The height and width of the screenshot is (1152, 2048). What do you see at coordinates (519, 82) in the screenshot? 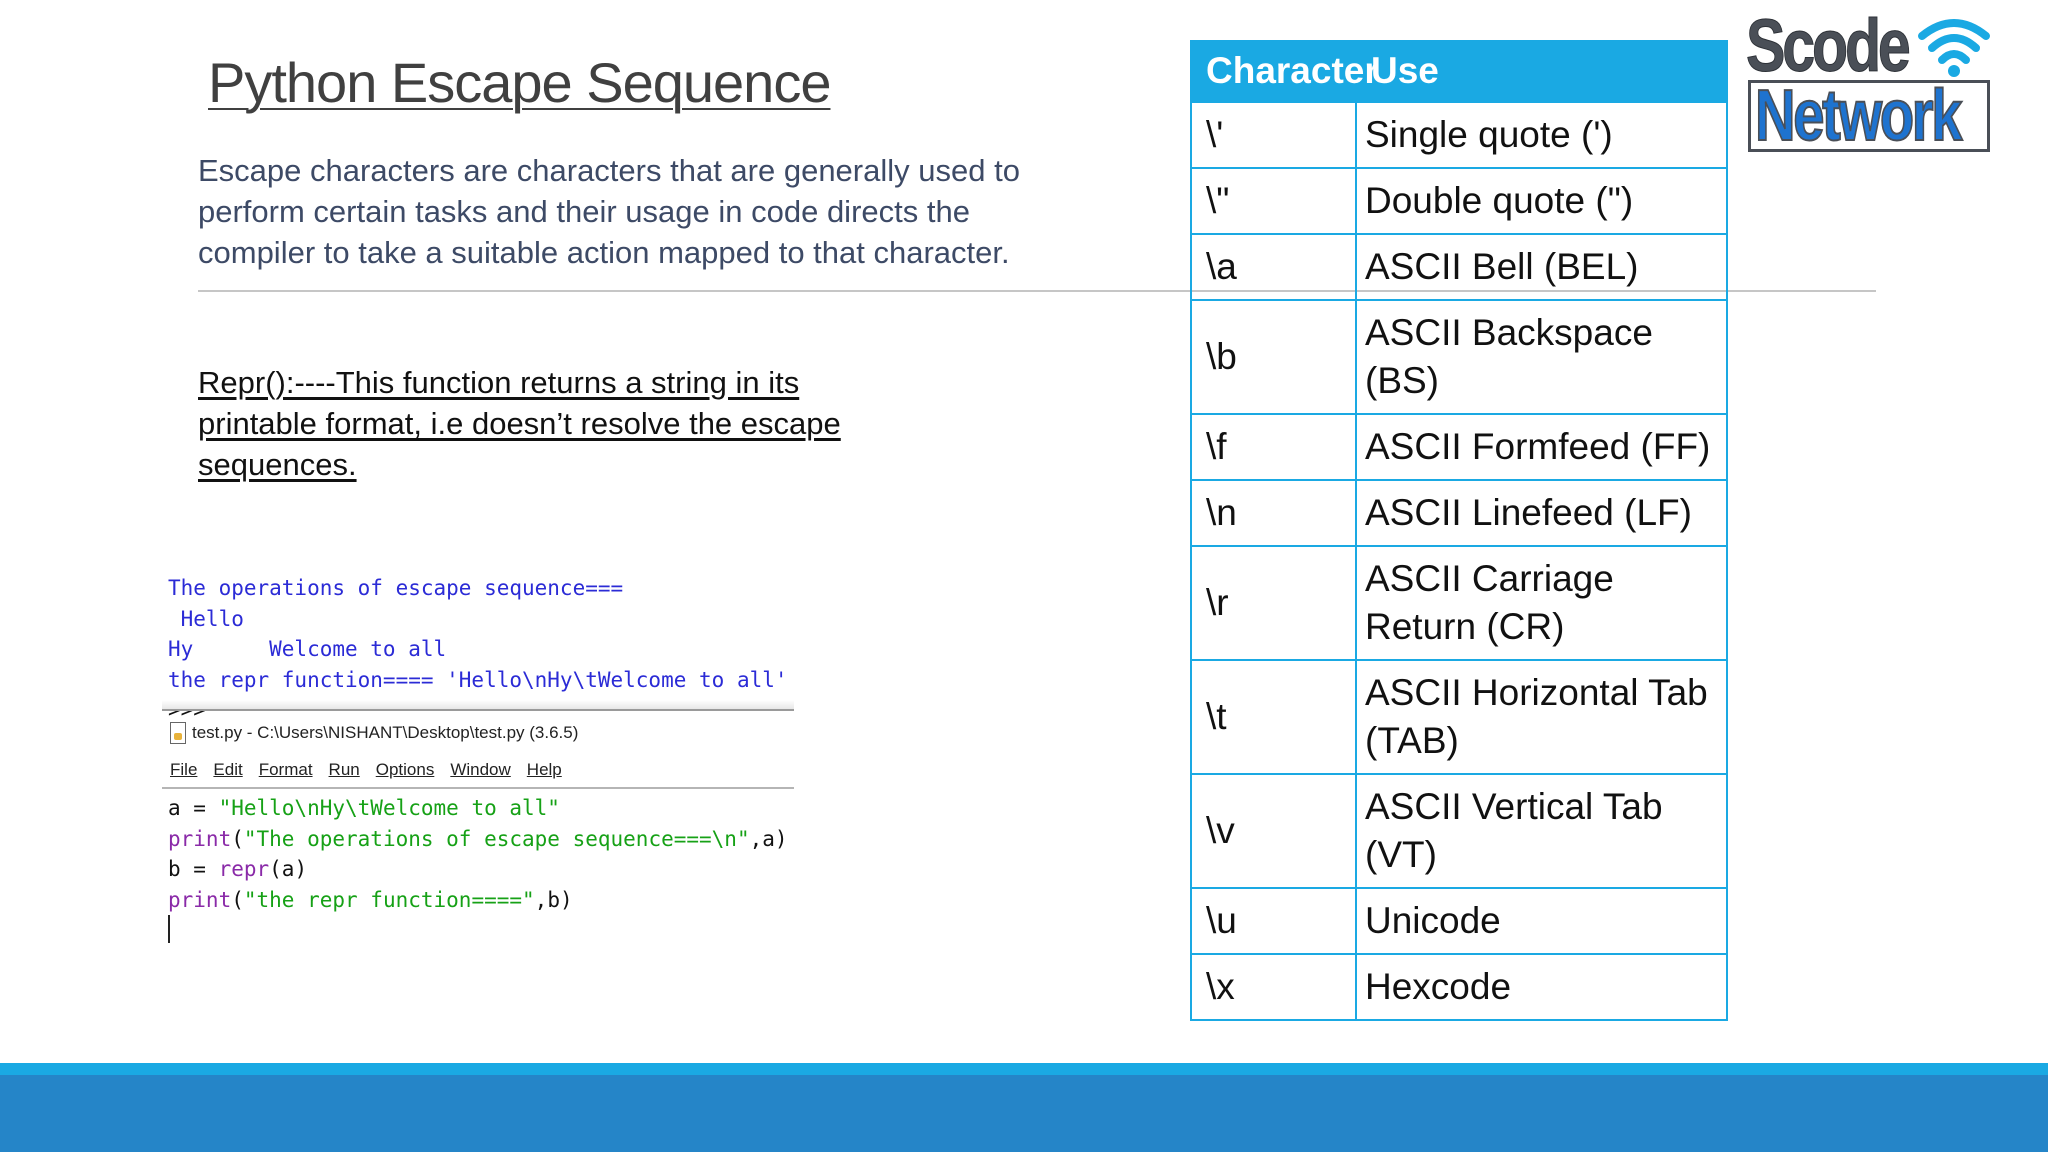
I see `slide-title: Python Escape Sequence` at bounding box center [519, 82].